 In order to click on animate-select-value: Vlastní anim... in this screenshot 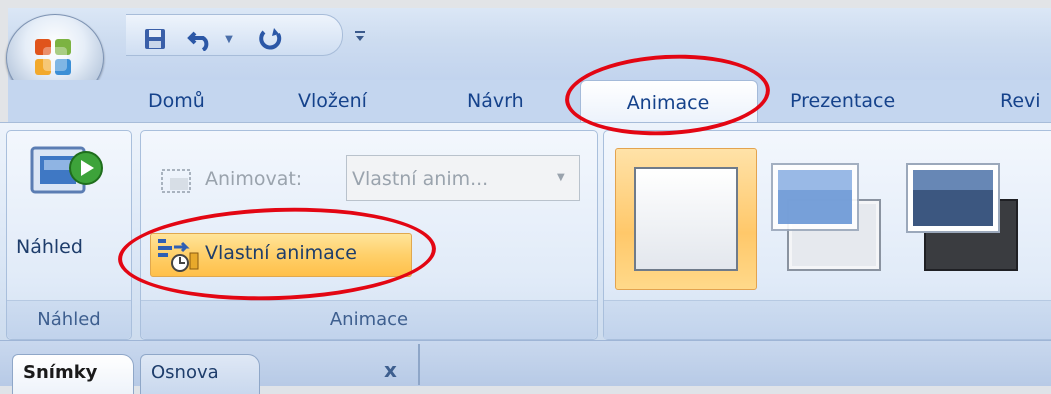, I will do `click(420, 179)`.